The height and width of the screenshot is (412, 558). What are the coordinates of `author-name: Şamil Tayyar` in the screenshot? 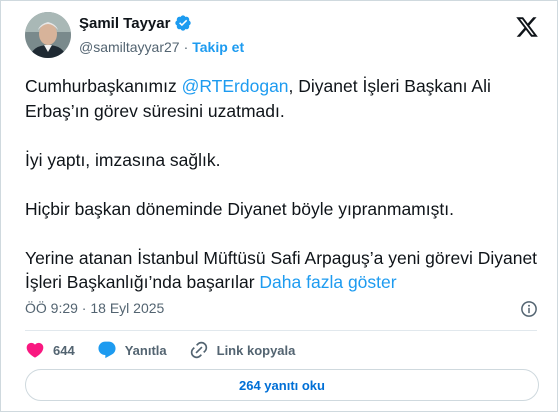 It's located at (124, 23).